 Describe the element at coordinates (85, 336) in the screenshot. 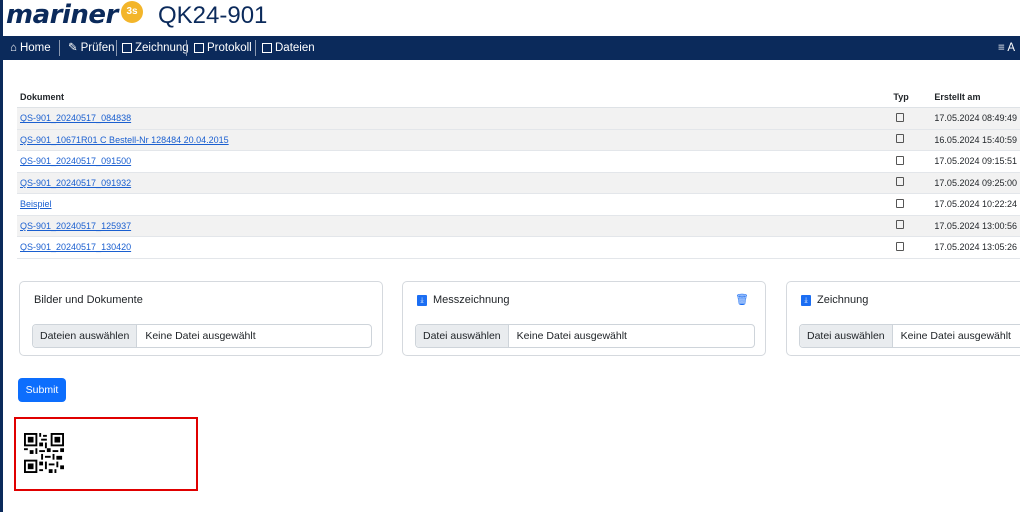

I see `choose-files-button: Dateien auswählen` at that location.